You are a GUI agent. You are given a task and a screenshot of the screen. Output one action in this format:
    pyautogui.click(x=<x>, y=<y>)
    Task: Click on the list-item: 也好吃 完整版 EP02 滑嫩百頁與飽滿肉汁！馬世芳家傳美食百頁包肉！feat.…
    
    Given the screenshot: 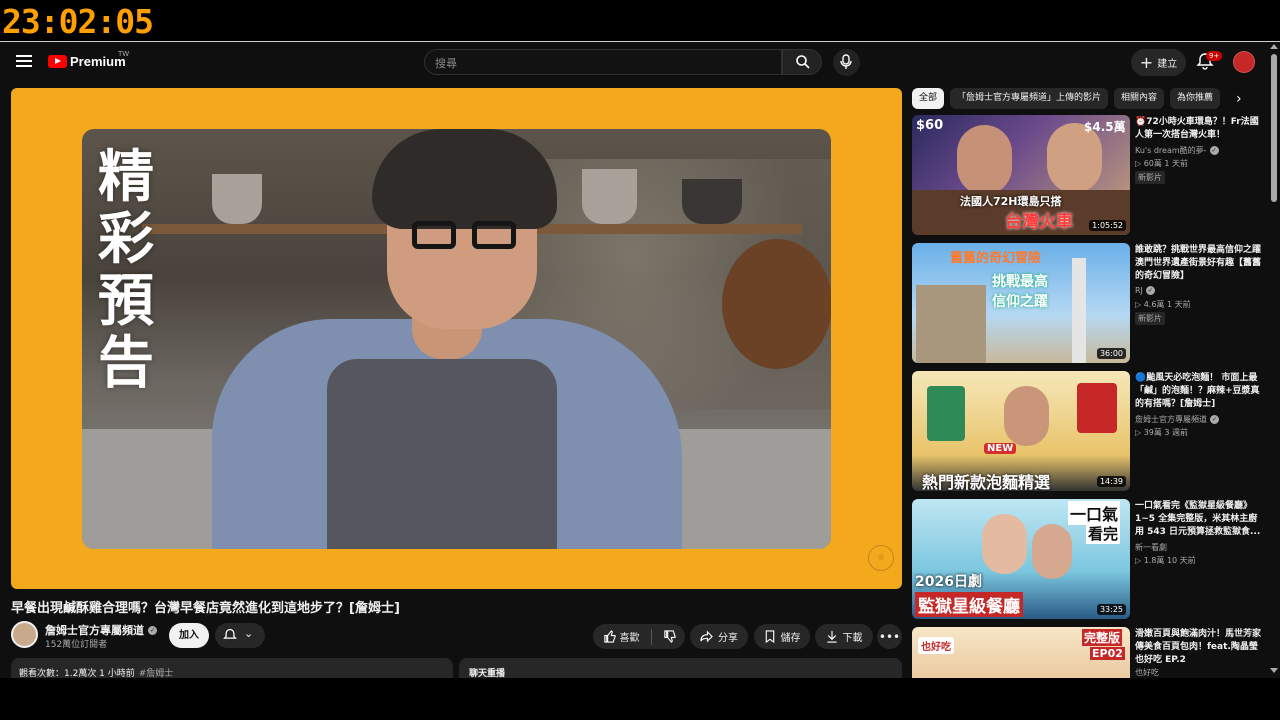 What is the action you would take?
    pyautogui.click(x=1087, y=652)
    